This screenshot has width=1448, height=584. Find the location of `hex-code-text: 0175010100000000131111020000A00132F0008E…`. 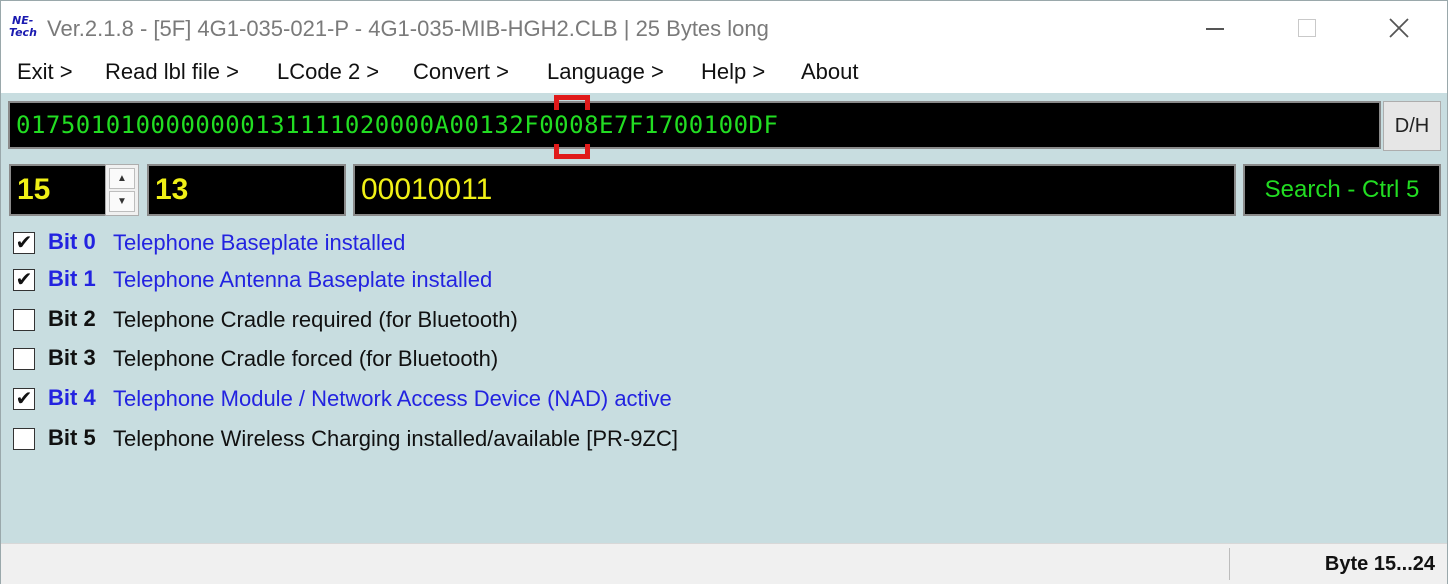

hex-code-text: 0175010100000000131111020000A00132F0008E… is located at coordinates (397, 125).